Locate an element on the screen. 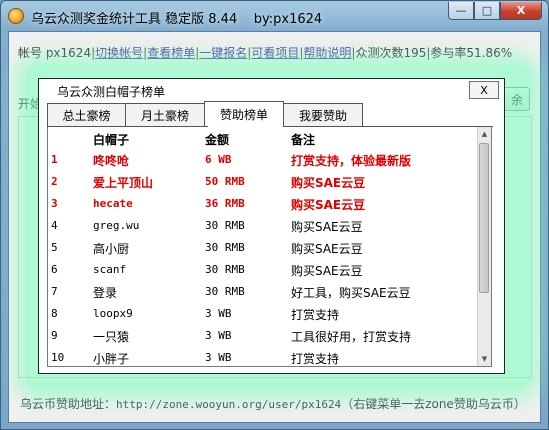 The width and height of the screenshot is (549, 430). column-header-amount: 金额 is located at coordinates (217, 140).